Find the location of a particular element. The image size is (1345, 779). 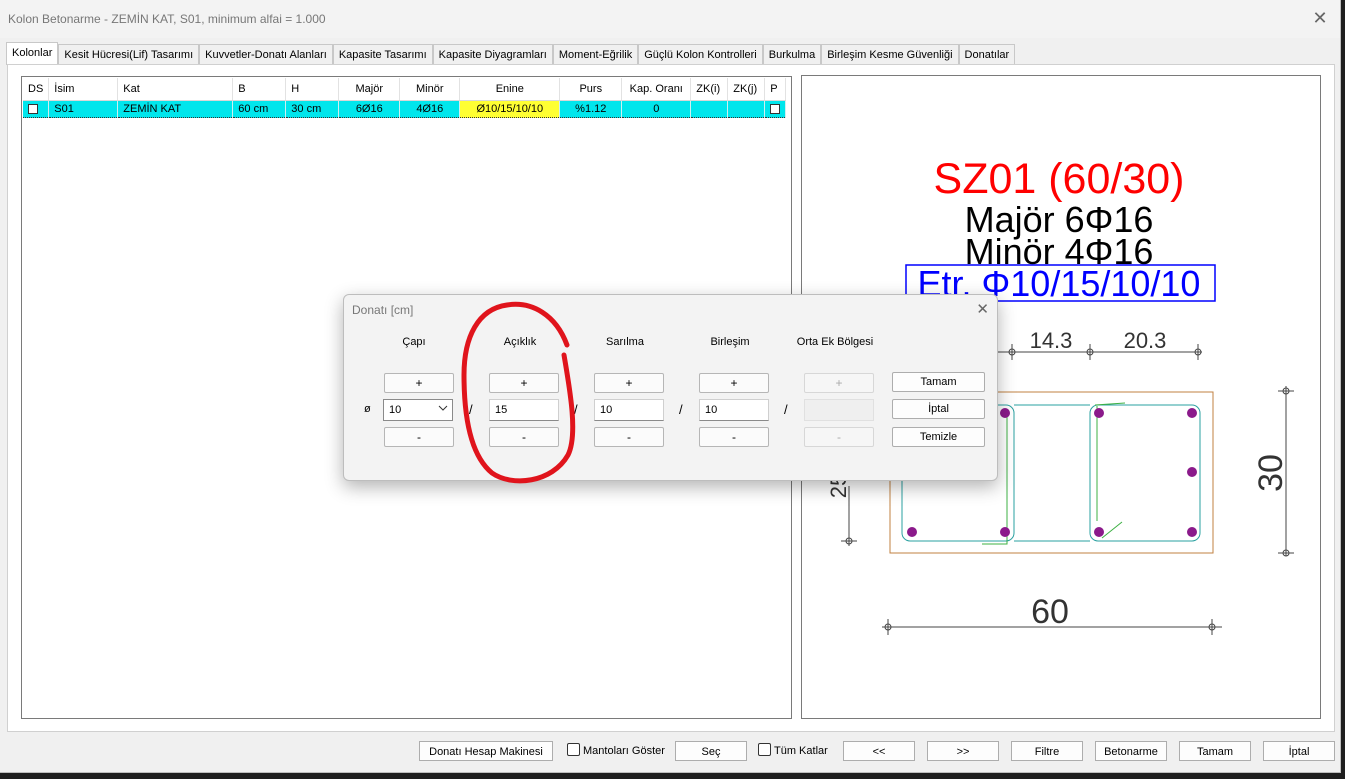

tab-kapasite-diyagramlari: Kapasite Diyagramları is located at coordinates (492, 54).